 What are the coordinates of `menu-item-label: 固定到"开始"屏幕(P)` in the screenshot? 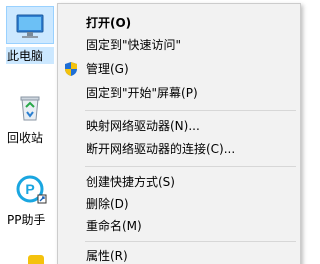 It's located at (142, 93).